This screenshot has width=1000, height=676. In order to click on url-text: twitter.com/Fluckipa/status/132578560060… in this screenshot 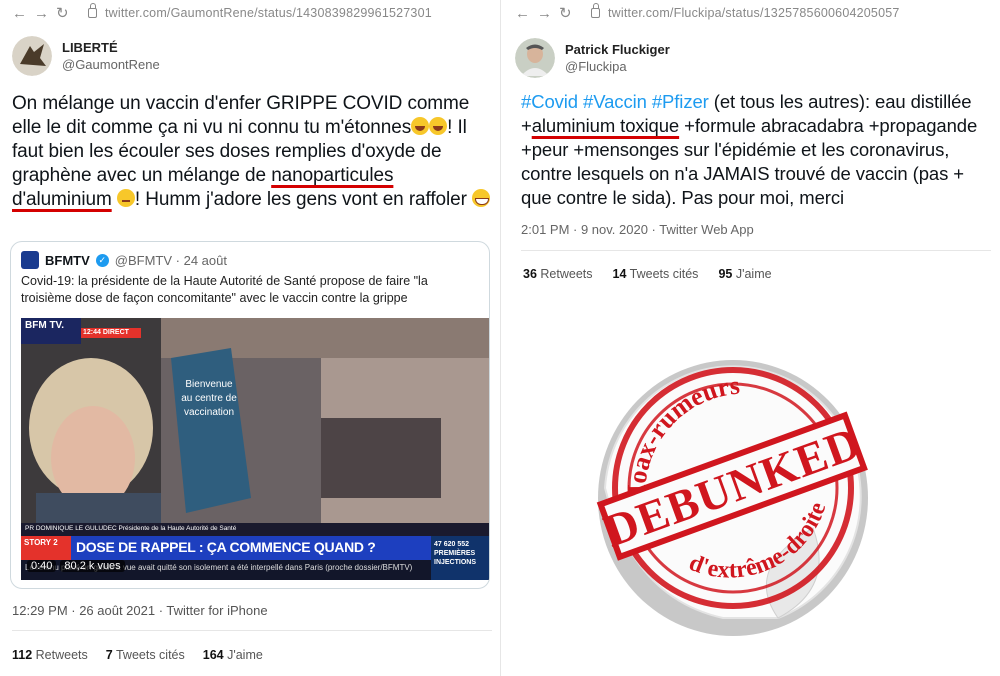, I will do `click(754, 13)`.